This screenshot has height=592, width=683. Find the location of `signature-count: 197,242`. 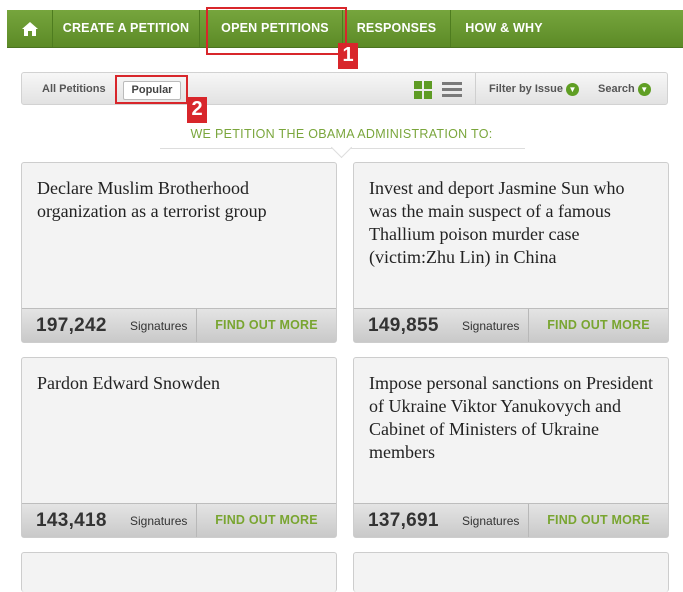

signature-count: 197,242 is located at coordinates (71, 325).